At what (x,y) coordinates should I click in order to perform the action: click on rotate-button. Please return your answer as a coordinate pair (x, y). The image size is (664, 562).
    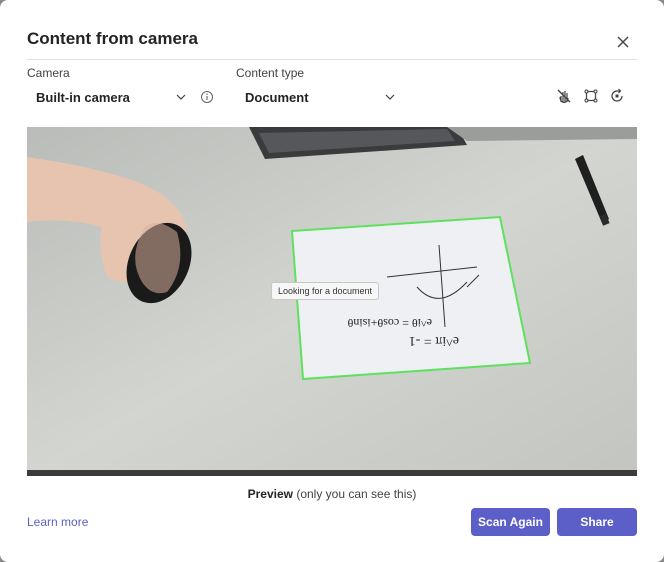
    Looking at the image, I should click on (617, 96).